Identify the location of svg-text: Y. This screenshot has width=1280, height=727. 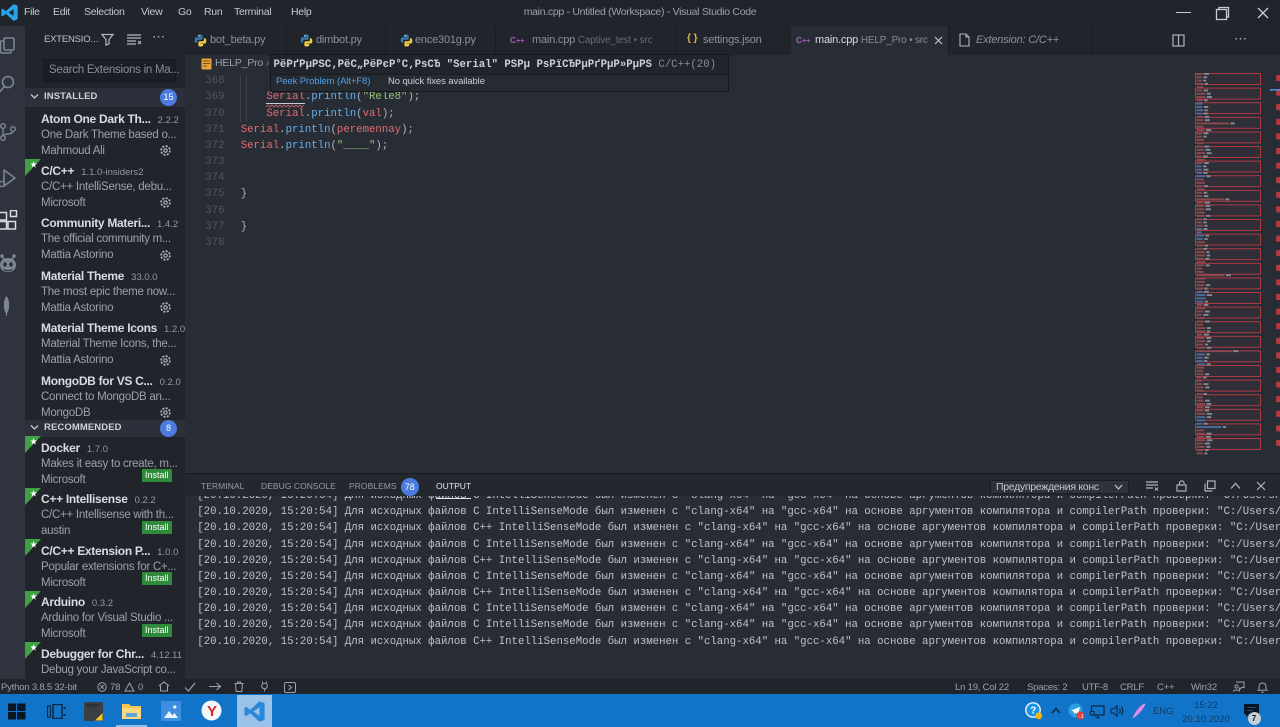
(212, 711).